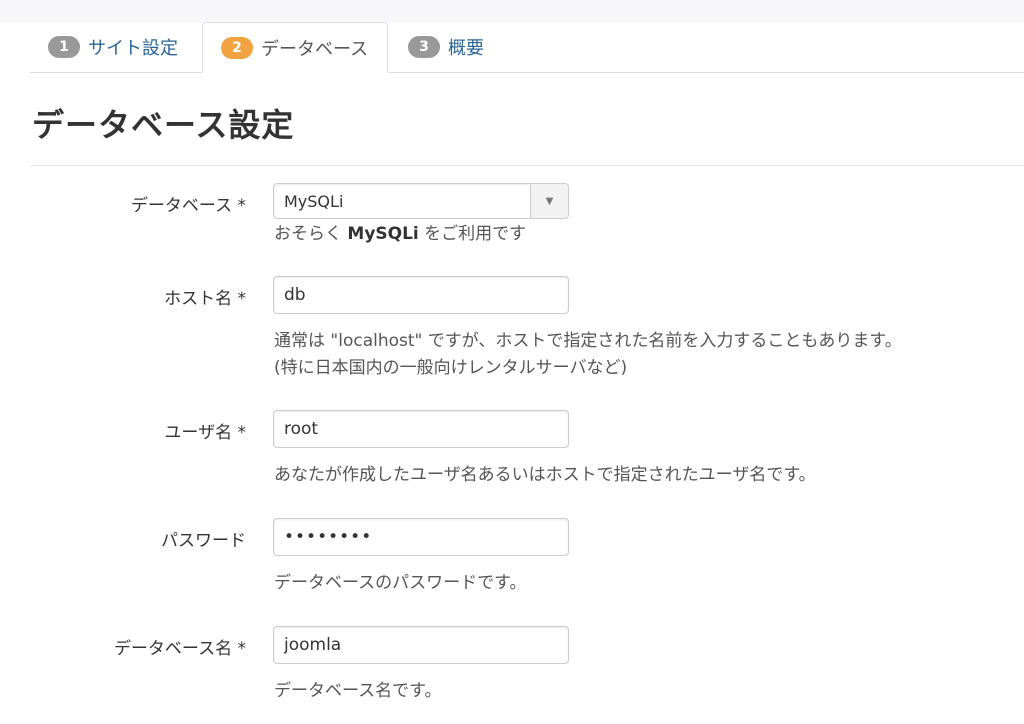 This screenshot has height=724, width=1024. I want to click on tab-site-settings: 1 サイト設定, so click(115, 47).